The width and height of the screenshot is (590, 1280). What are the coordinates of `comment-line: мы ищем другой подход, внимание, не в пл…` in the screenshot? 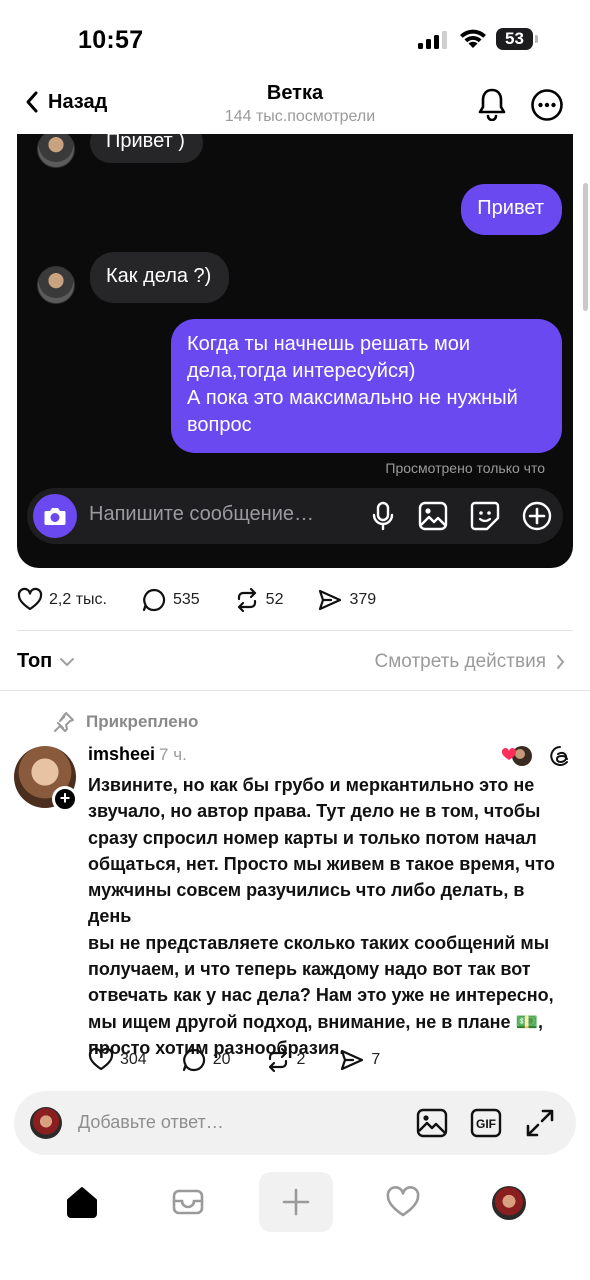 It's located at (315, 1021).